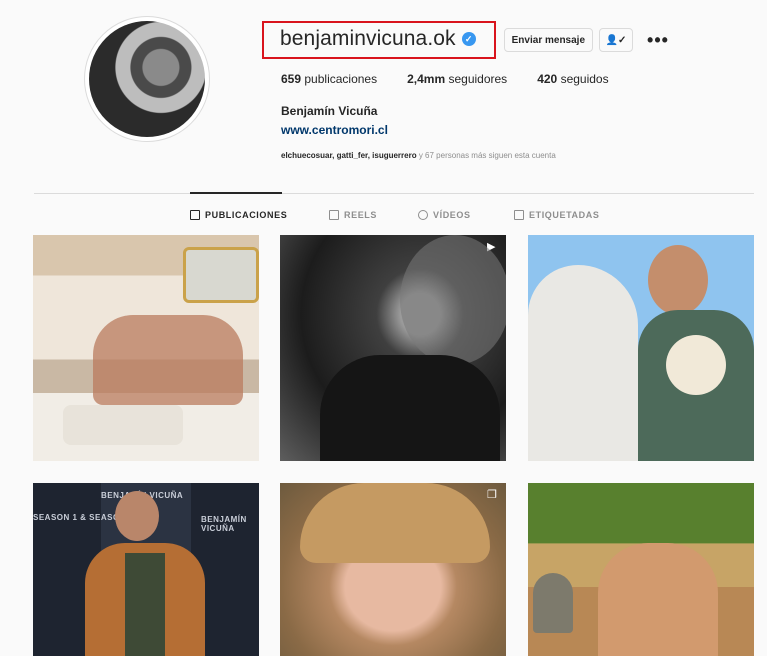  I want to click on following-stat: 420 seguidos, so click(572, 79).